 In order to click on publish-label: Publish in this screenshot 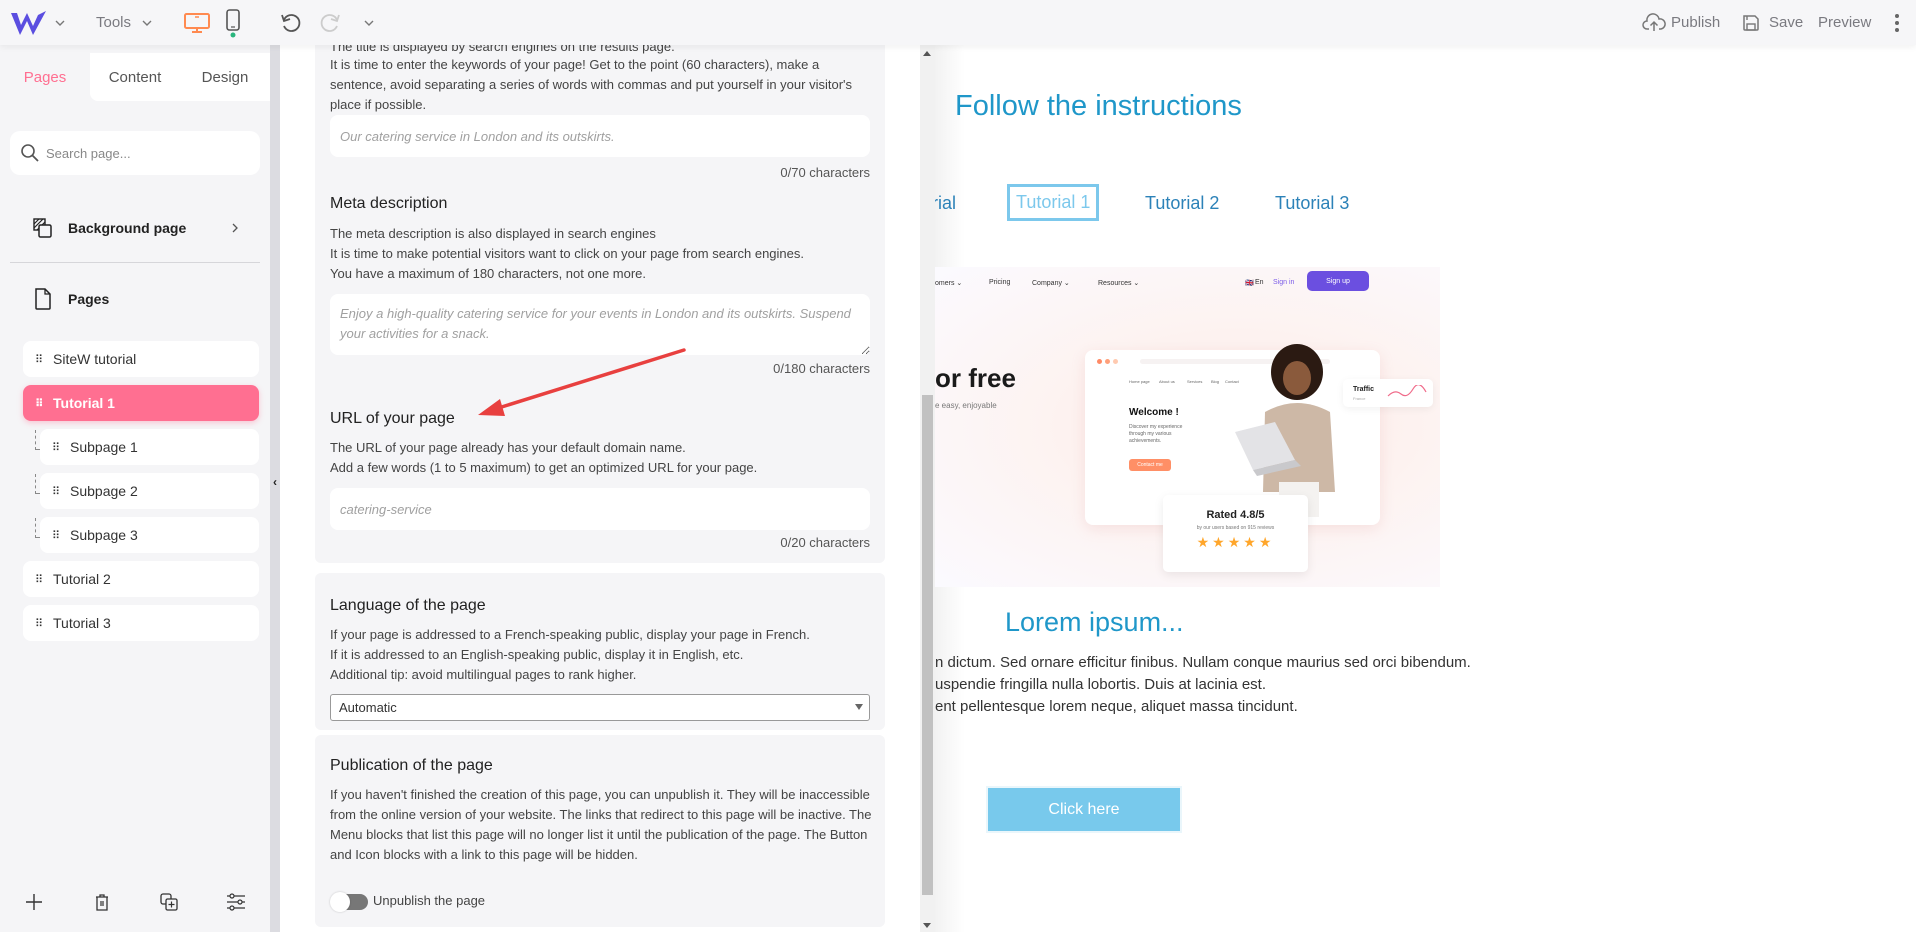, I will do `click(1696, 22)`.